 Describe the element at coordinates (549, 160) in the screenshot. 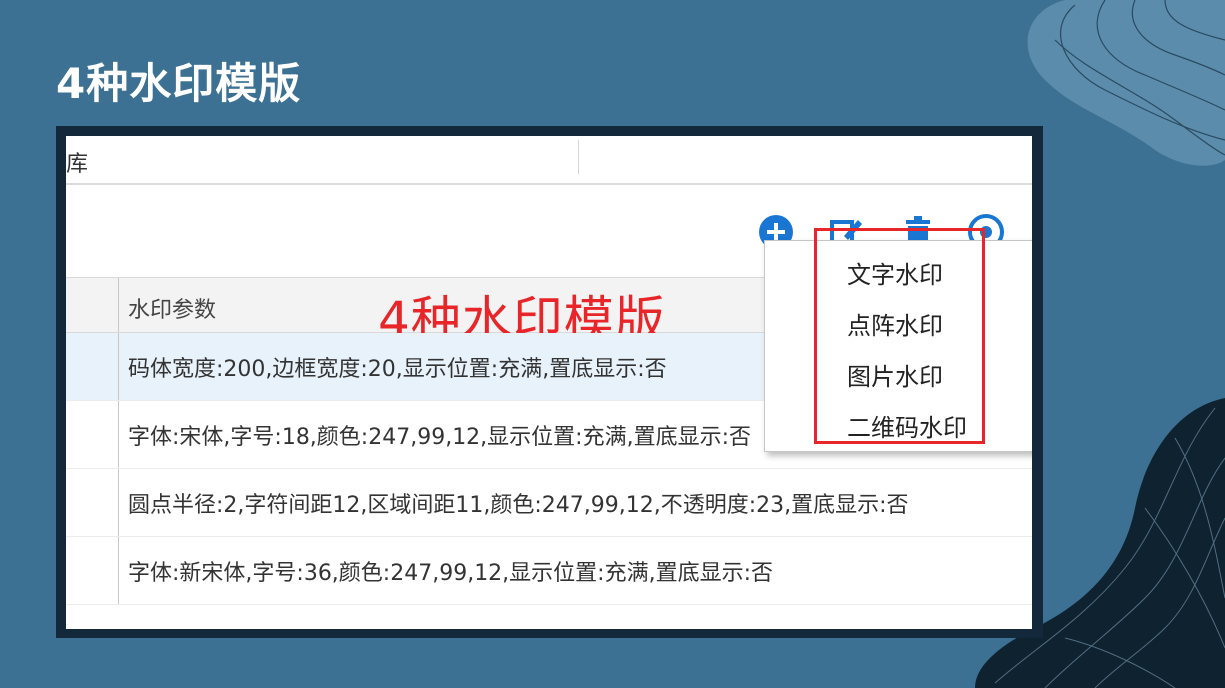

I see `top-tab-strip: 库` at that location.